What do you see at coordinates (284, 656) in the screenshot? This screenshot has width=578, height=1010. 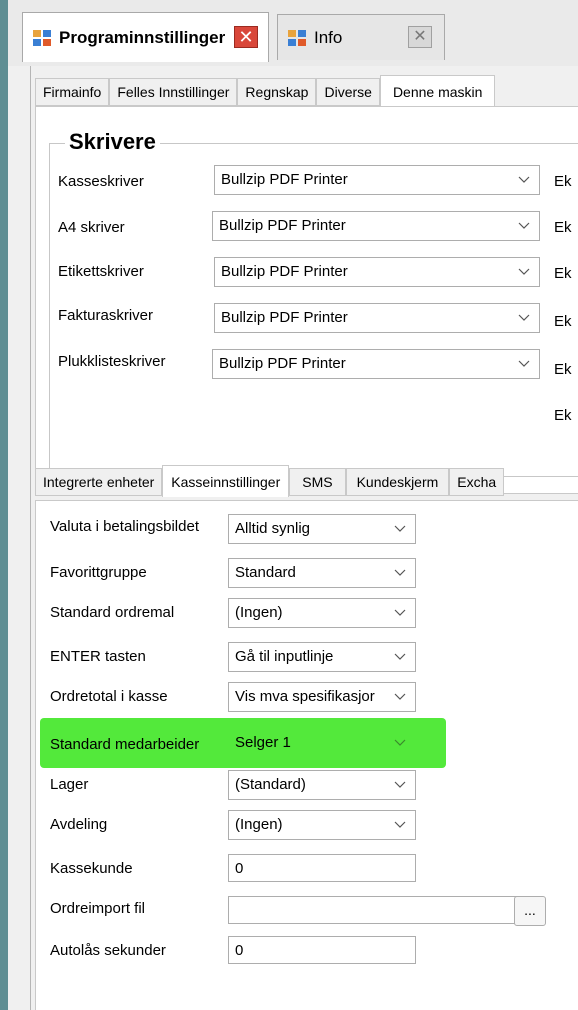 I see `select-value: Gå til inputlinje` at bounding box center [284, 656].